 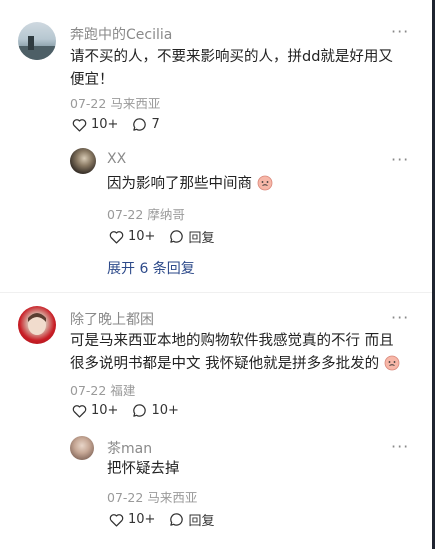 What do you see at coordinates (125, 497) in the screenshot?
I see `reply-date: 07-22` at bounding box center [125, 497].